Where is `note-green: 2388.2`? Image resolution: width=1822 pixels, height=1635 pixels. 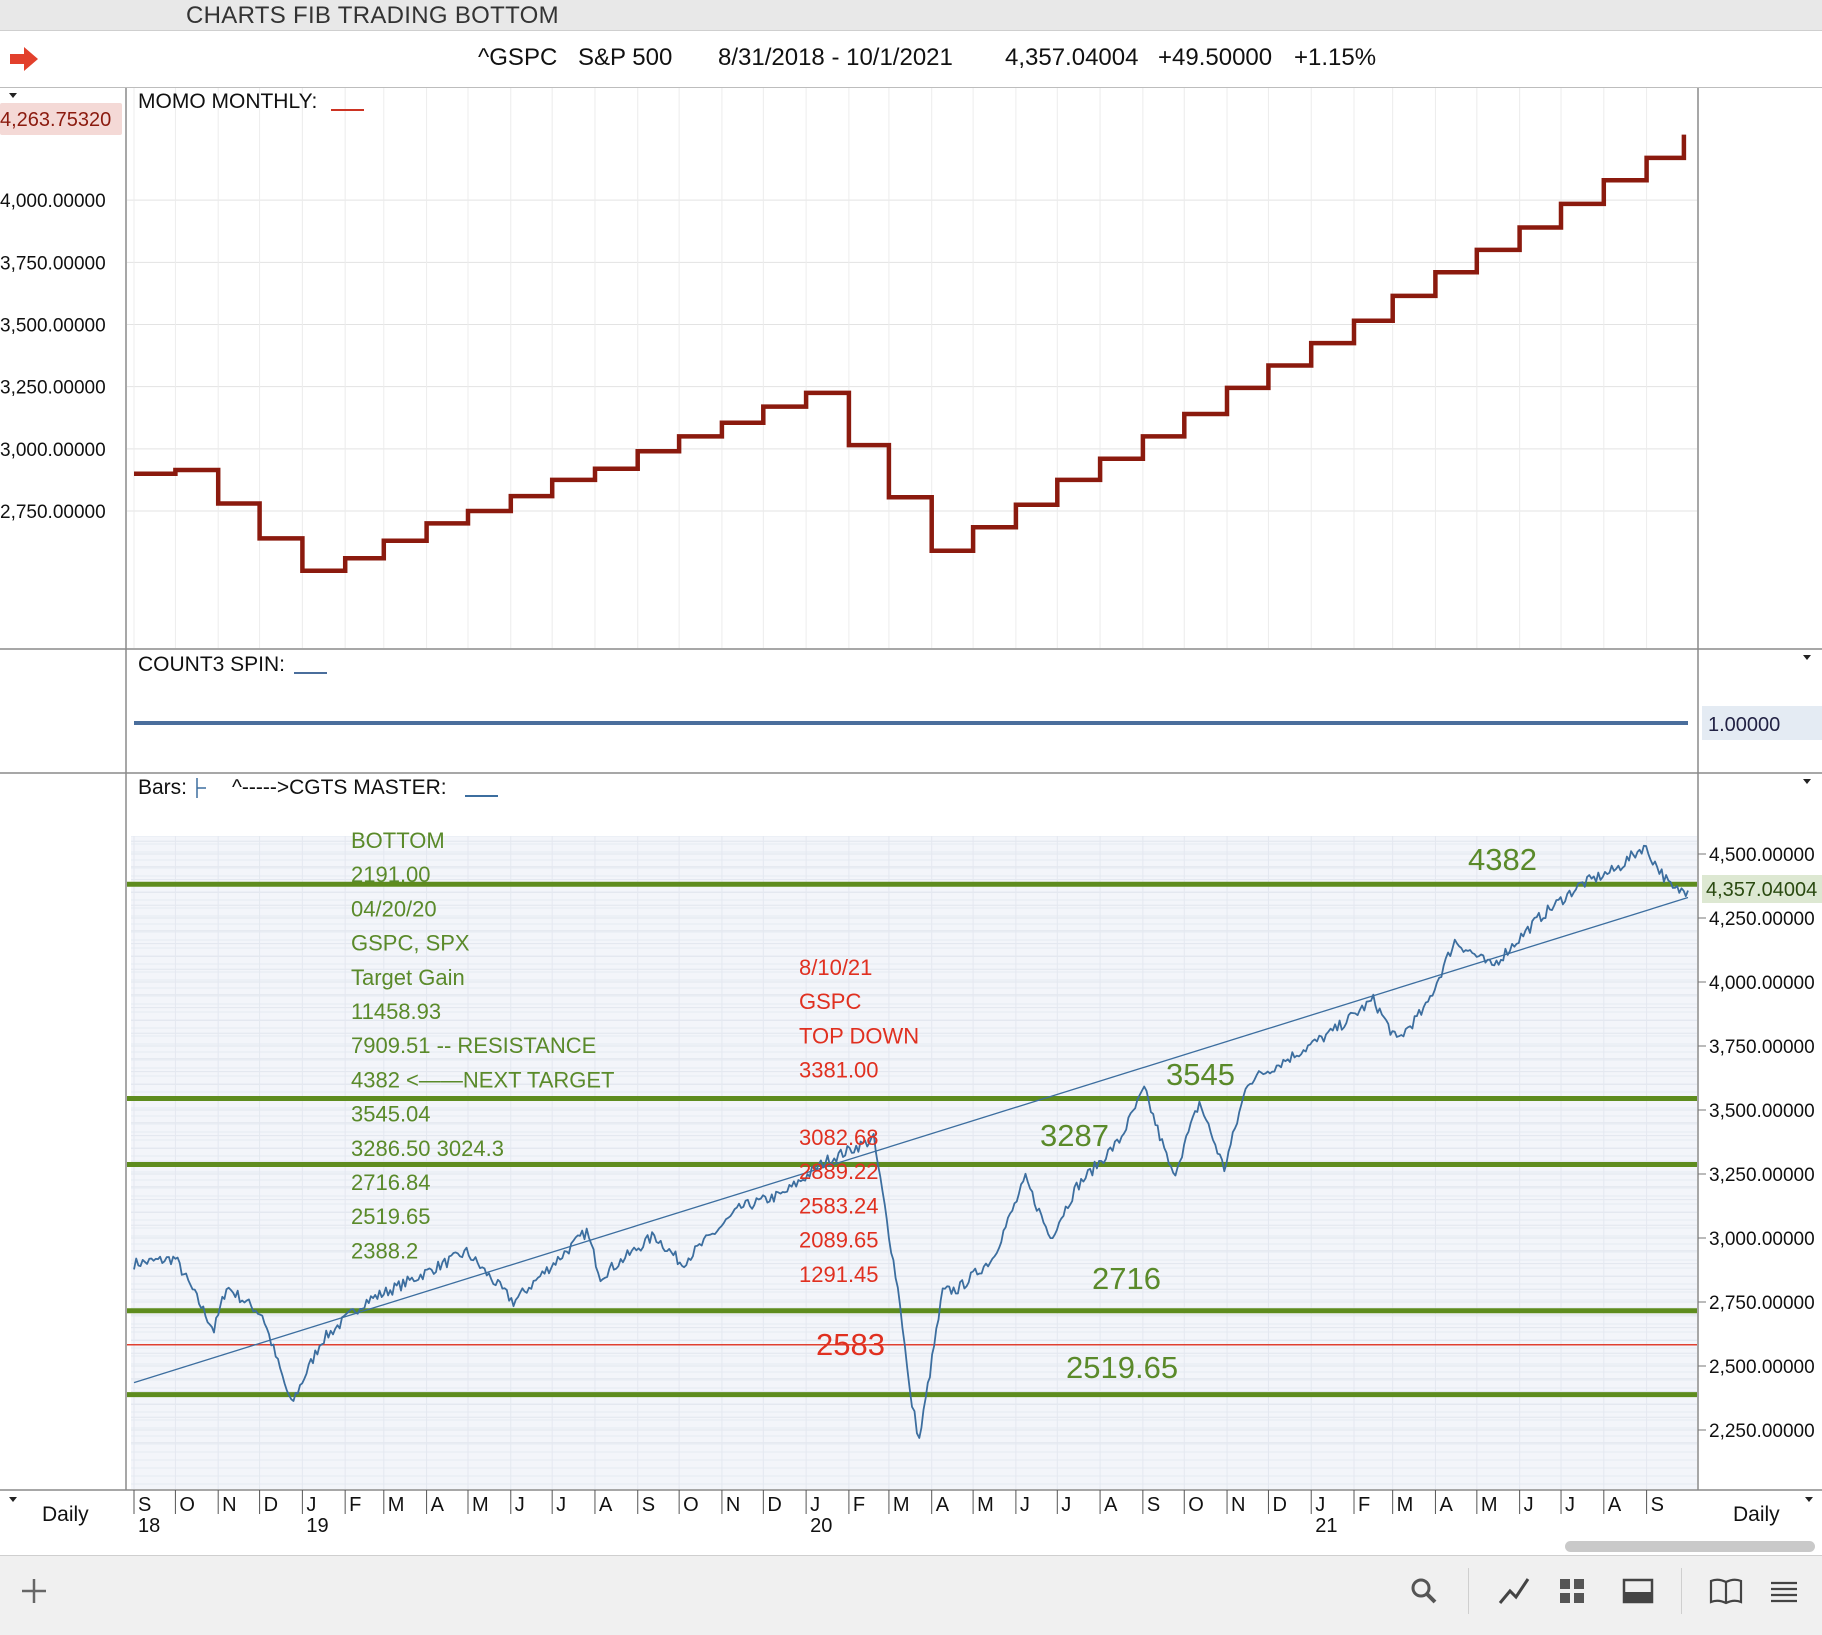
note-green: 2388.2 is located at coordinates (384, 1250).